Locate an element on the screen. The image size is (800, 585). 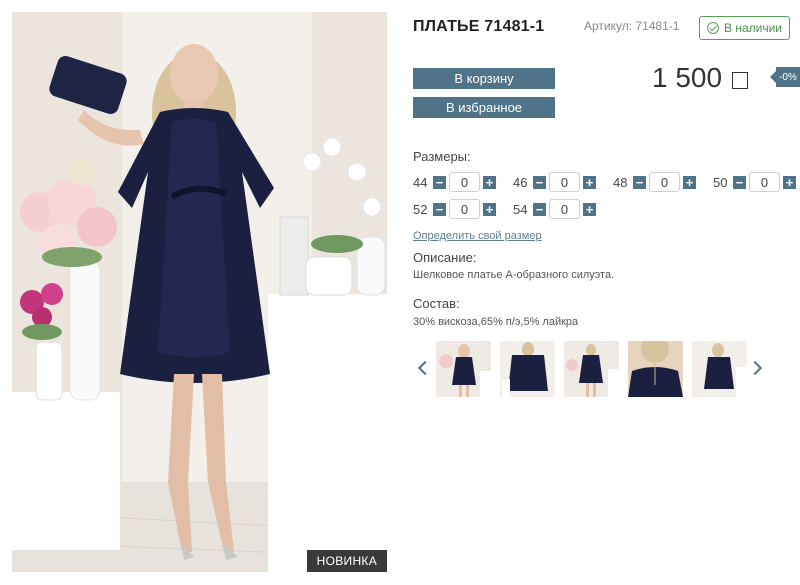
size-row-2: 52 − + 54 − + is located at coordinates (513, 209).